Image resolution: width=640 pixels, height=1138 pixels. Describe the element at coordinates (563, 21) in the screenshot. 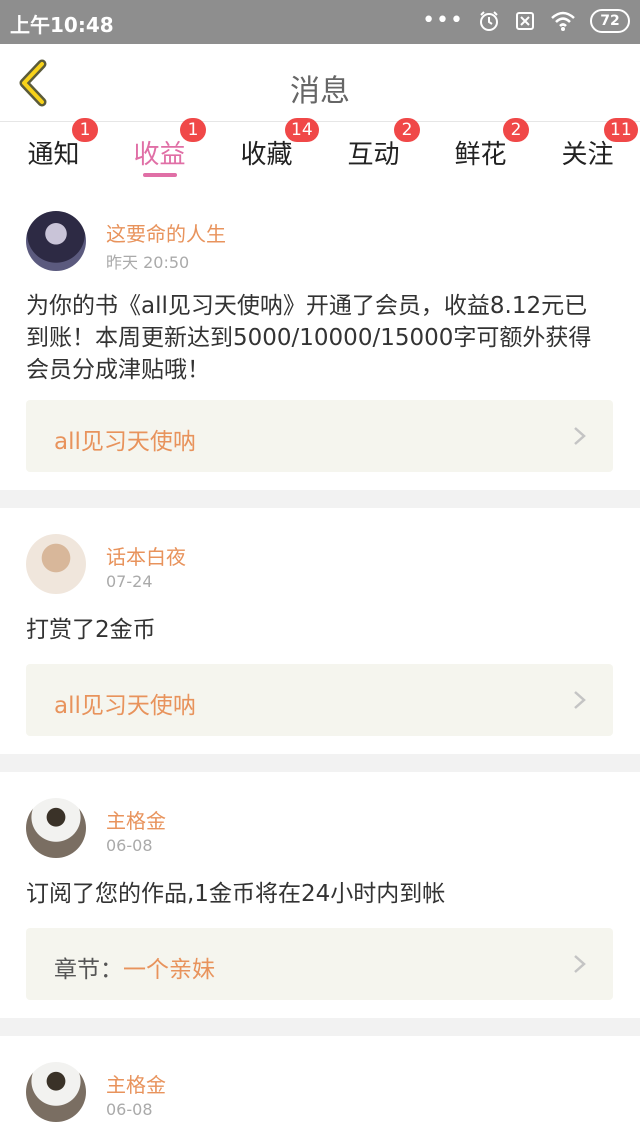

I see `wifi-icon` at that location.